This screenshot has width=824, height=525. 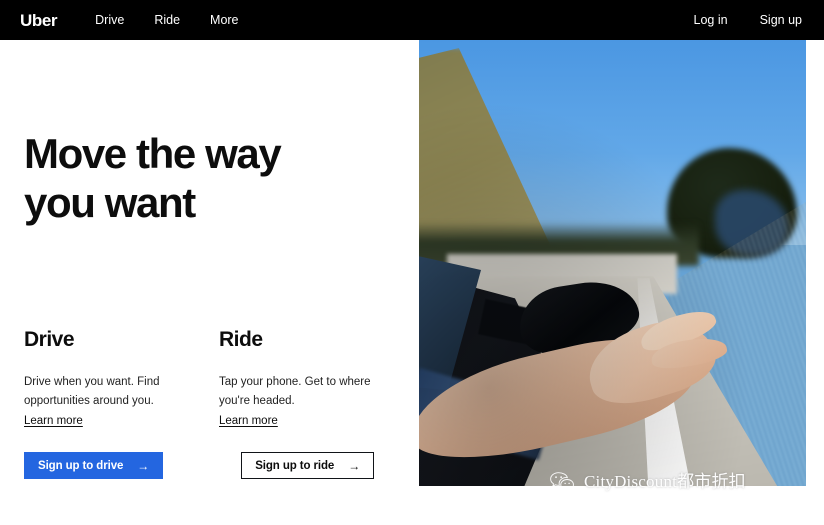 What do you see at coordinates (109, 20) in the screenshot?
I see `nav-item-drive: Drive` at bounding box center [109, 20].